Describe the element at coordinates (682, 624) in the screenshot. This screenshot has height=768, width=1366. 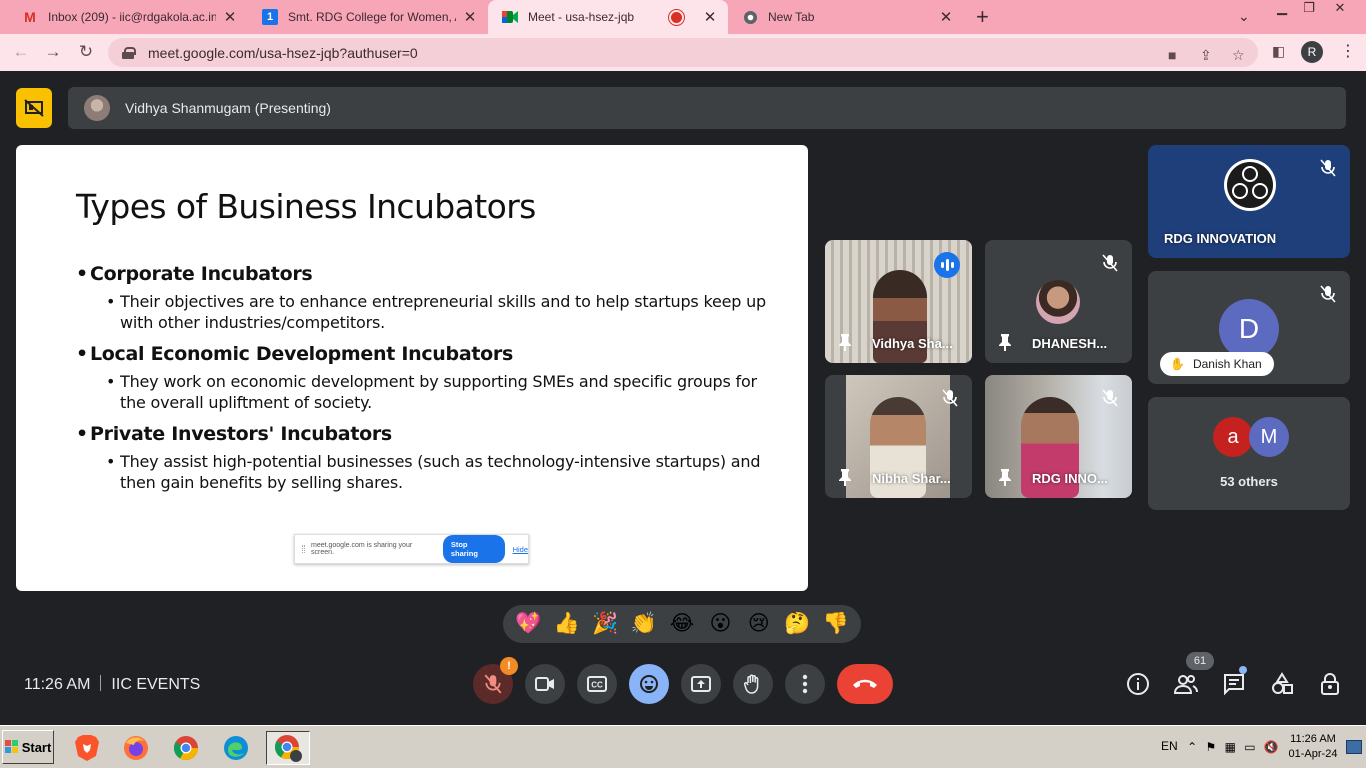
I see `reaction-laugh: 😂` at that location.